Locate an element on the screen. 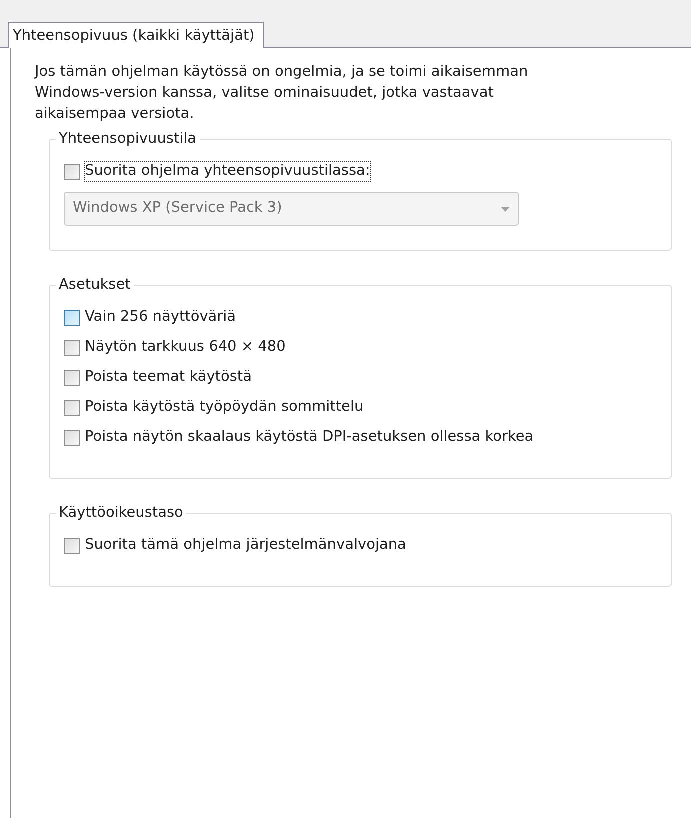 This screenshot has height=818, width=691. checkbox-label: Poista käytöstä työpöydän sommittelu is located at coordinates (224, 407).